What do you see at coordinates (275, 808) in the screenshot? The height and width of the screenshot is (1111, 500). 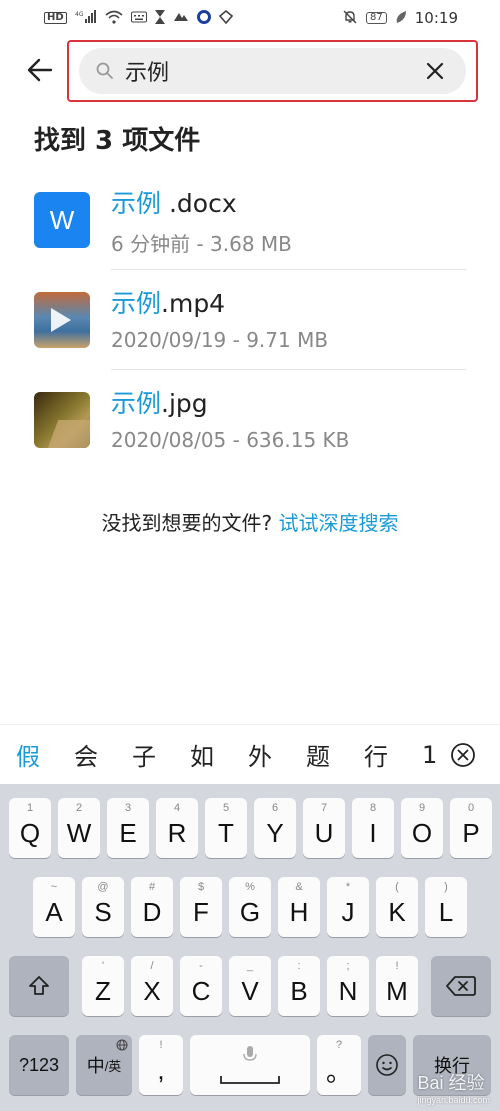 I see `key-hint: 6` at bounding box center [275, 808].